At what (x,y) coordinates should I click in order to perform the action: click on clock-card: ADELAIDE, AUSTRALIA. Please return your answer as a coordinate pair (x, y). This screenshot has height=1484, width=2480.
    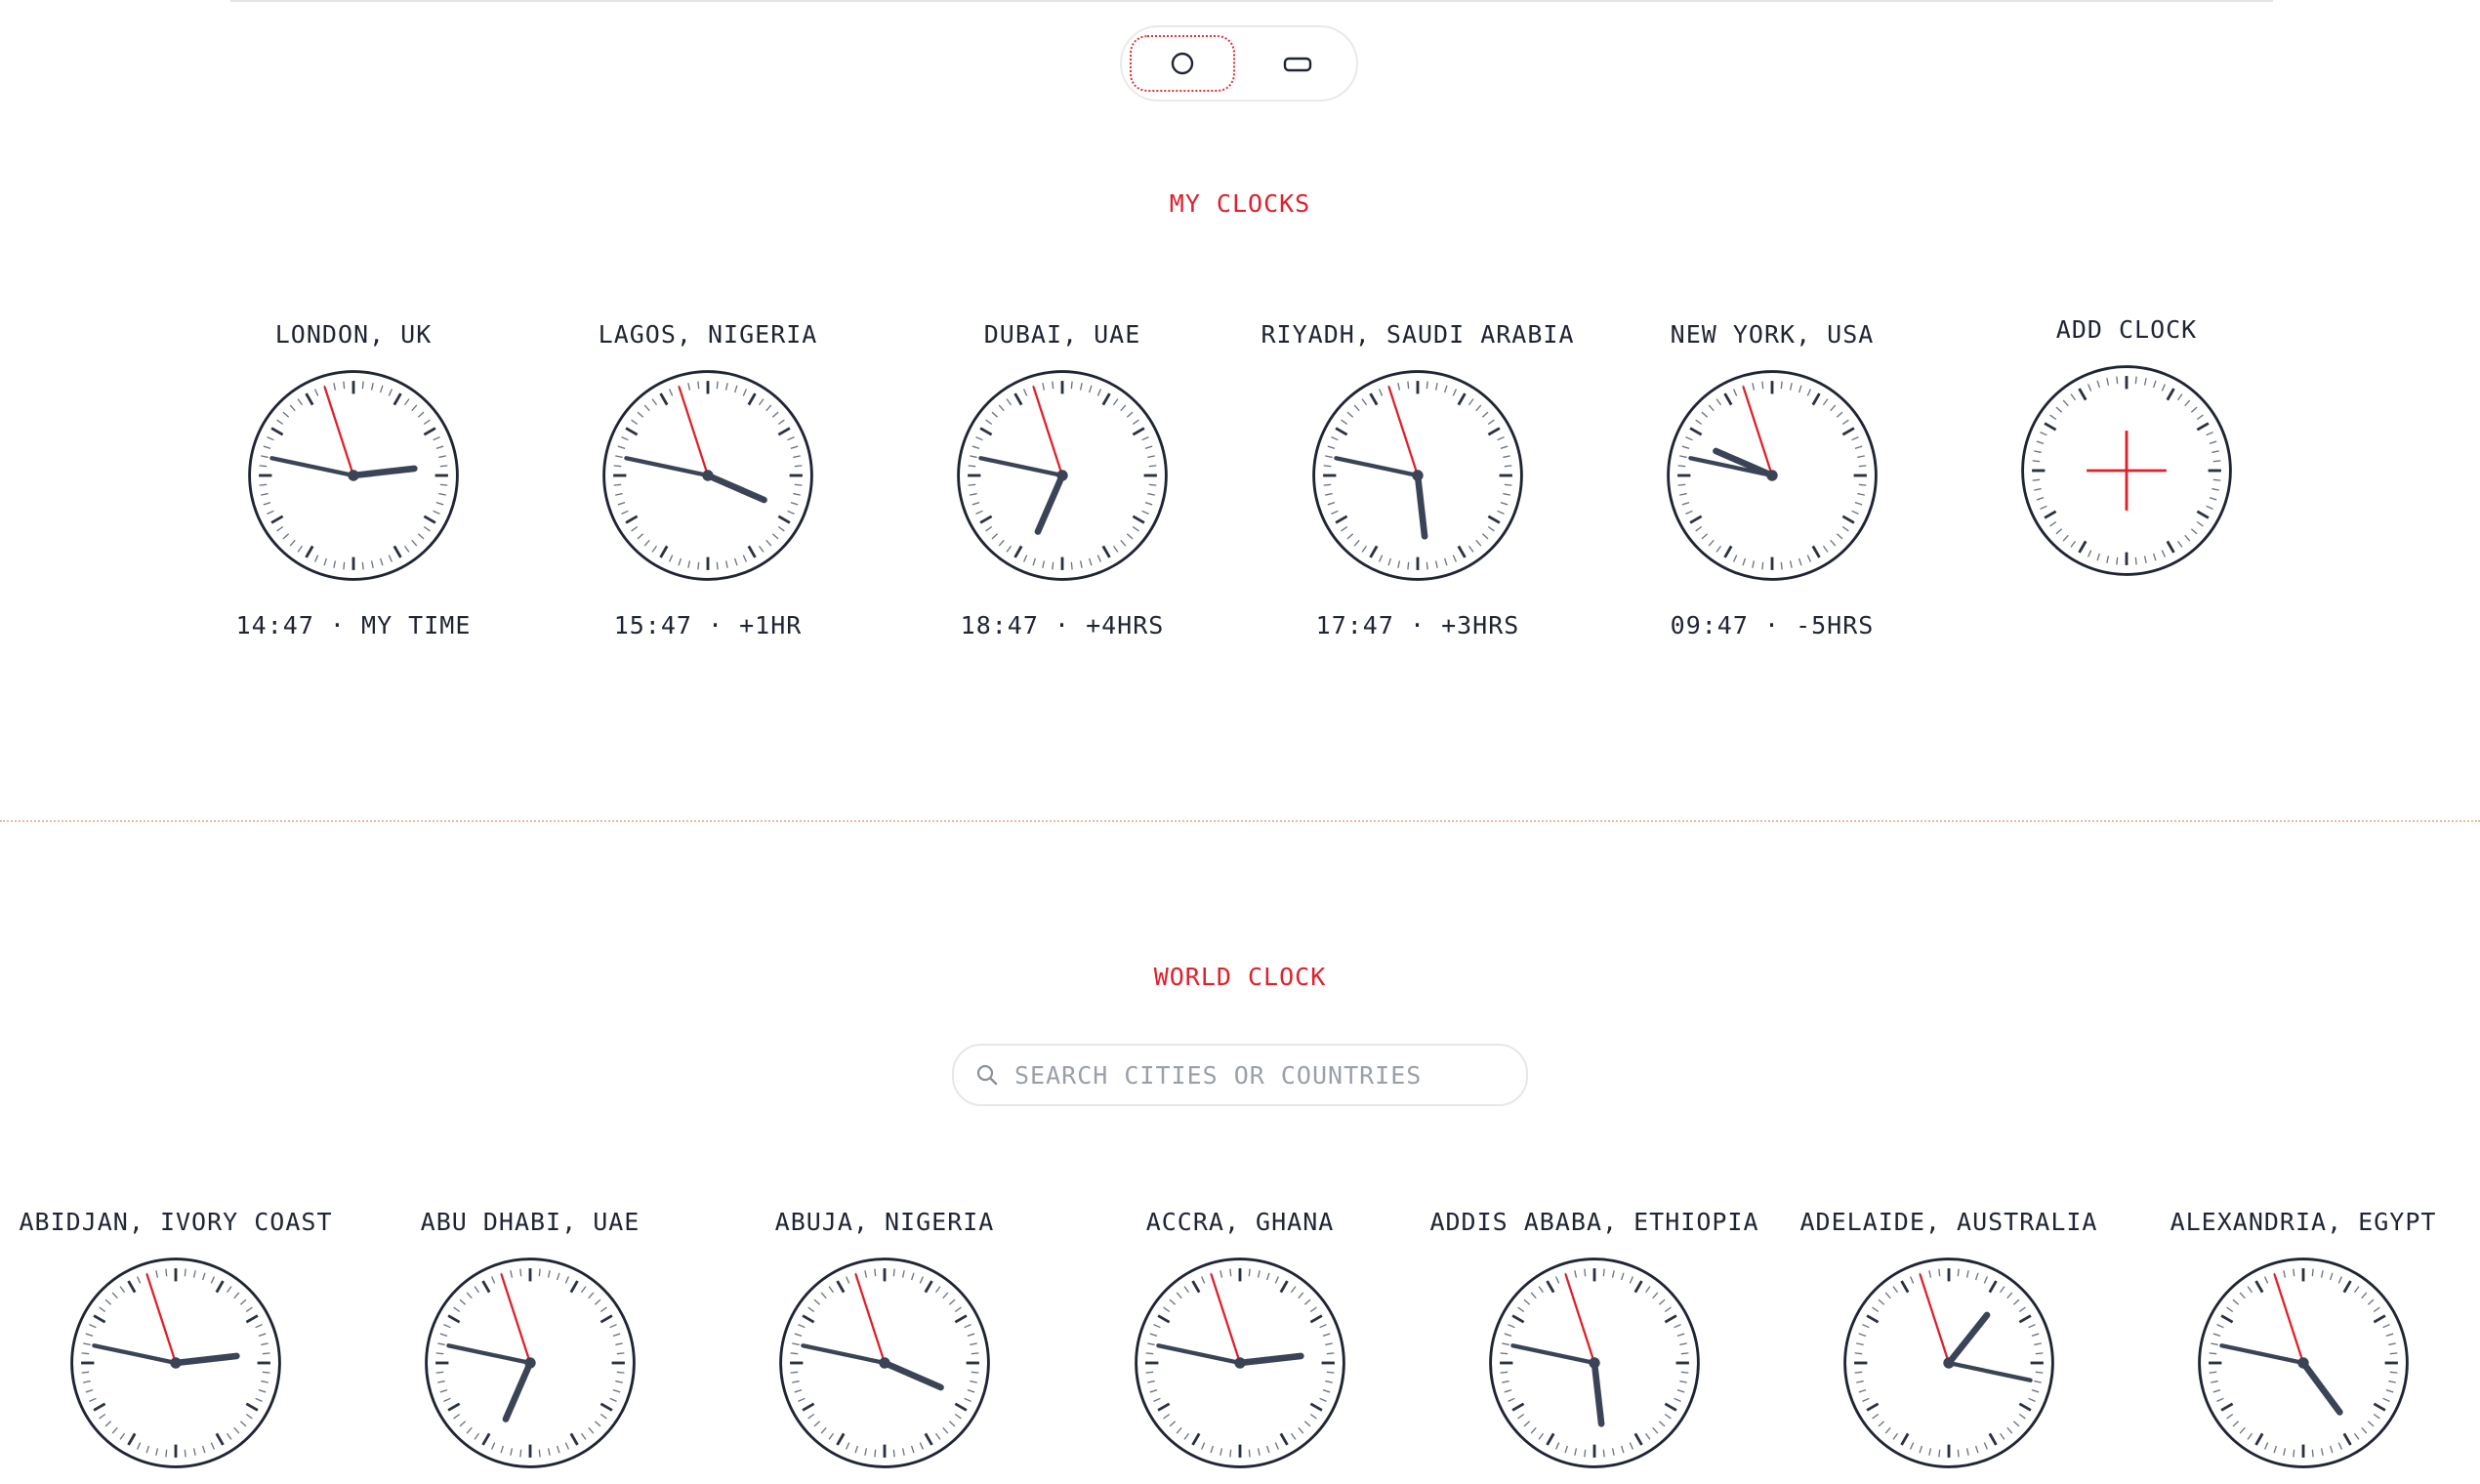
    Looking at the image, I should click on (1948, 1340).